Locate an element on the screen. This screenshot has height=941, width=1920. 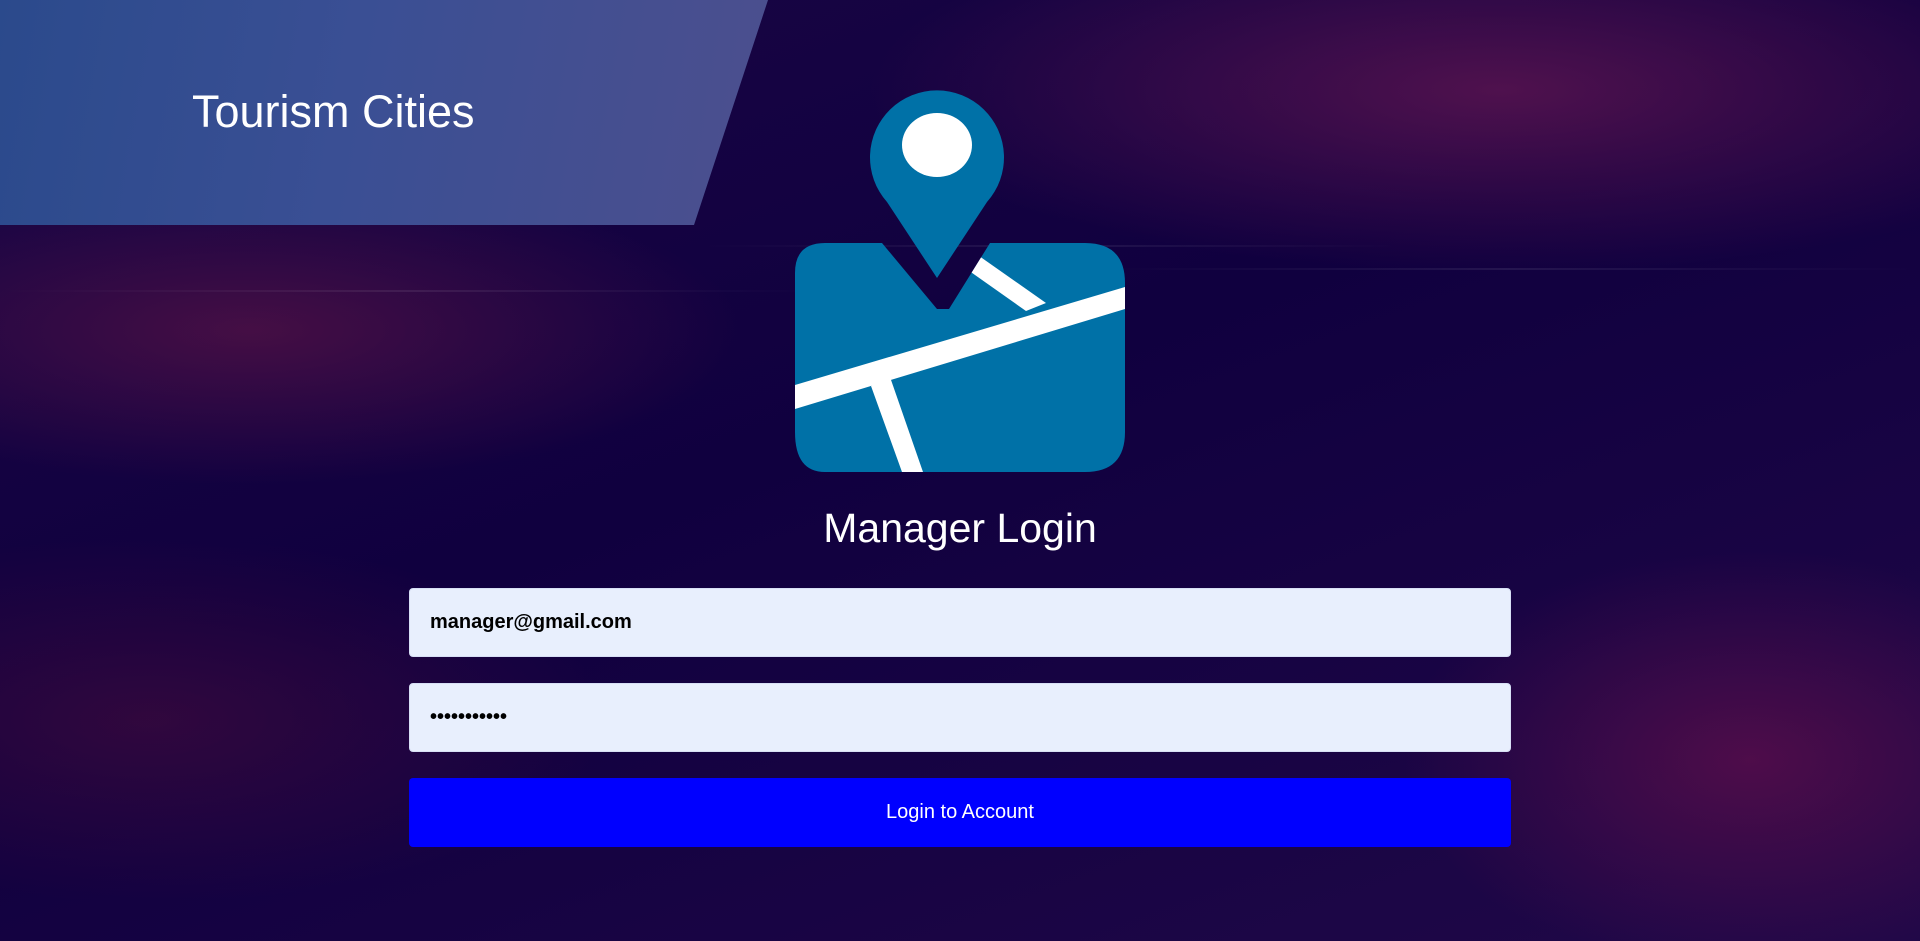
login-button: Login to Account is located at coordinates (960, 812).